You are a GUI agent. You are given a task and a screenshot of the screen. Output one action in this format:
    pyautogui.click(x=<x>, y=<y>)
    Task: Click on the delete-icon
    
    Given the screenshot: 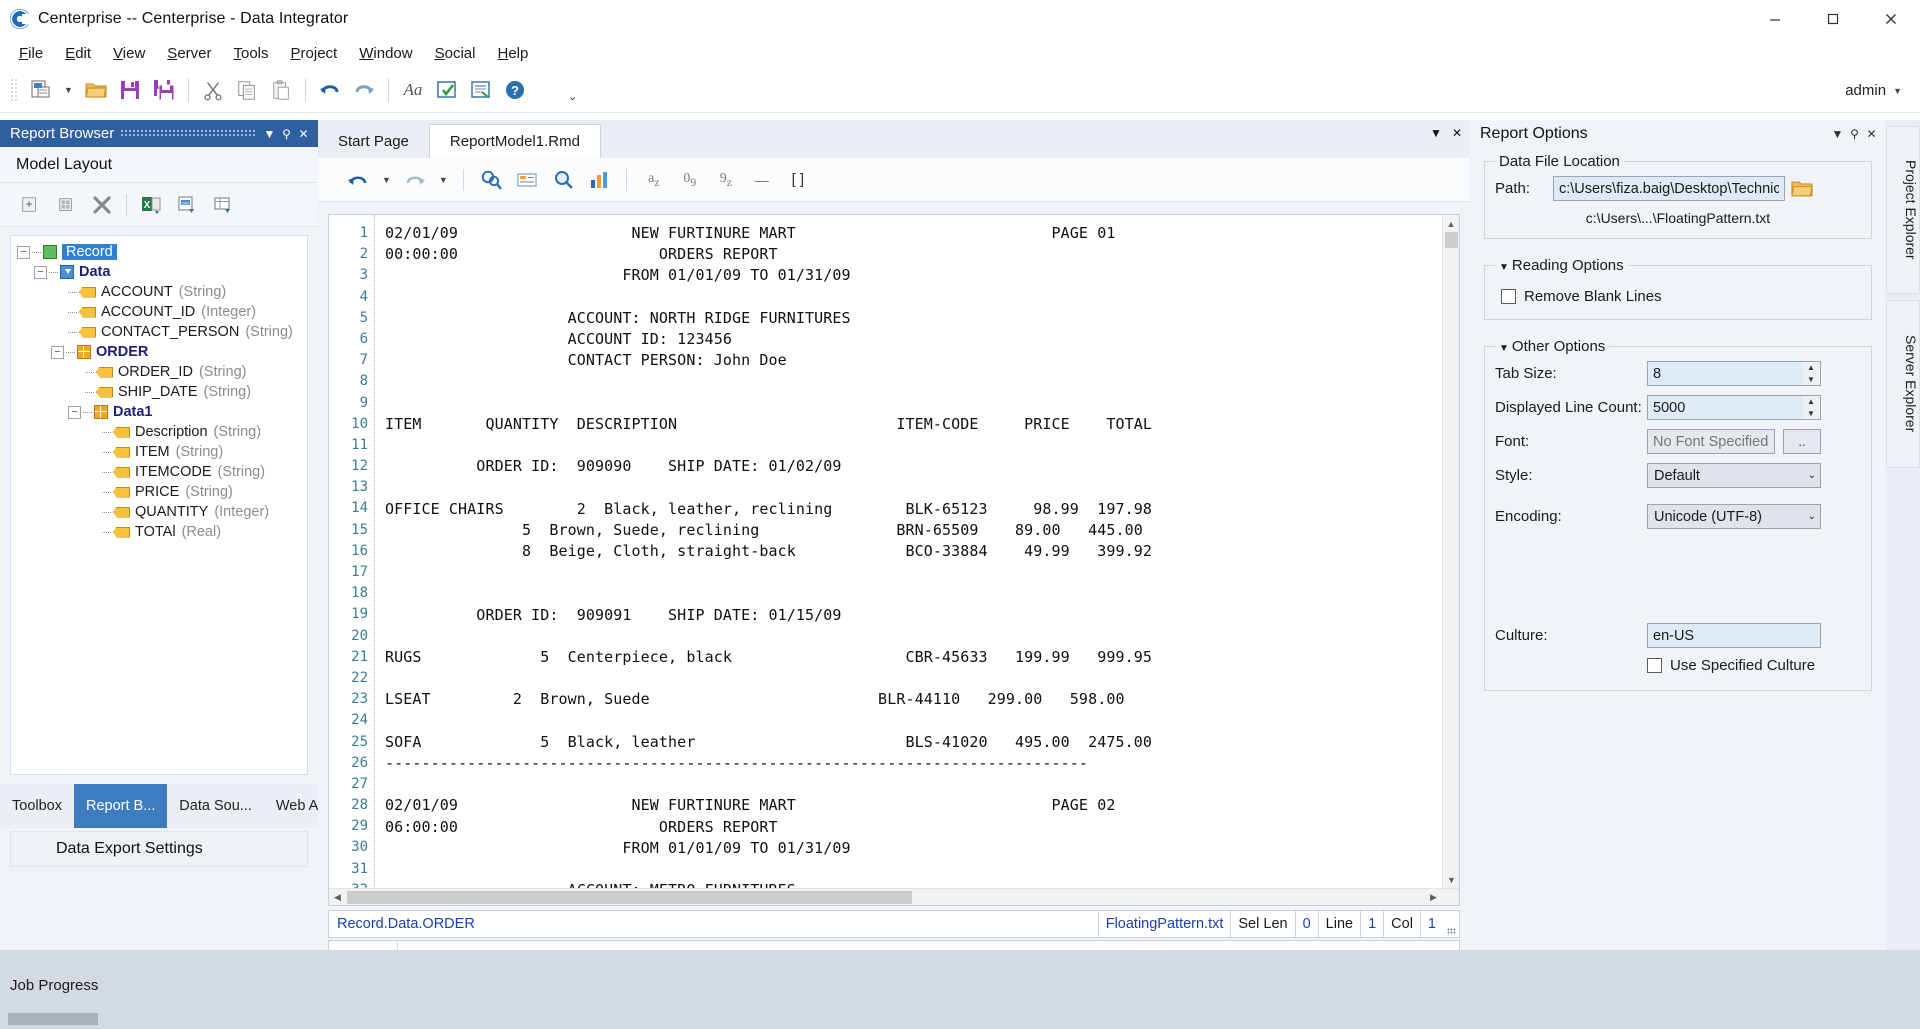 What is the action you would take?
    pyautogui.click(x=102, y=205)
    